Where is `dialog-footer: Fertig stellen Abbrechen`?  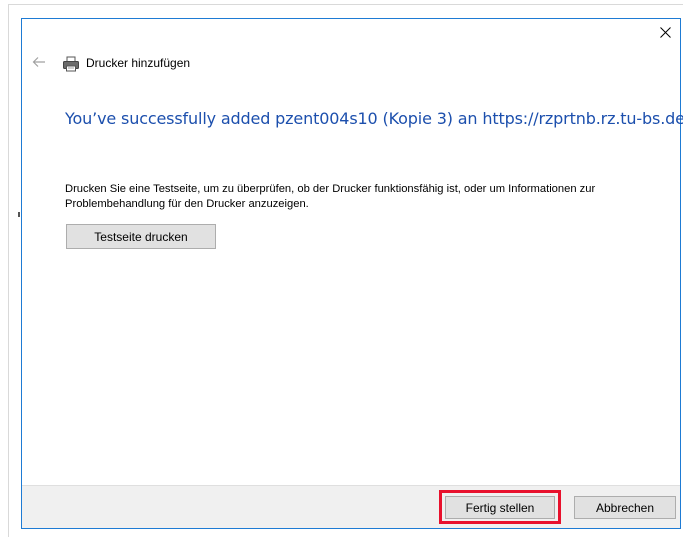
dialog-footer: Fertig stellen Abbrechen is located at coordinates (351, 506).